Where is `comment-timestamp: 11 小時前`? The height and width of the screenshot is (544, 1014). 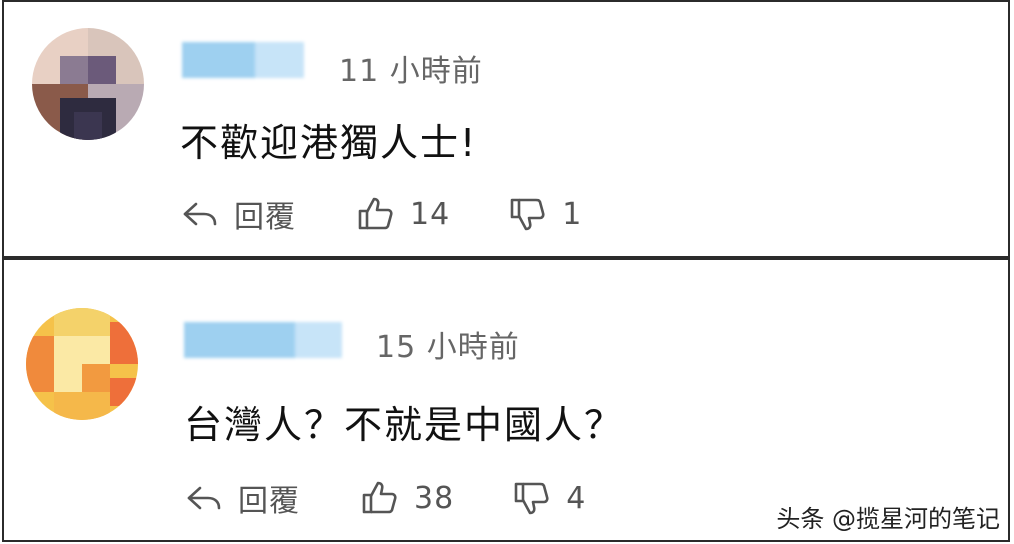 comment-timestamp: 11 小時前 is located at coordinates (411, 71).